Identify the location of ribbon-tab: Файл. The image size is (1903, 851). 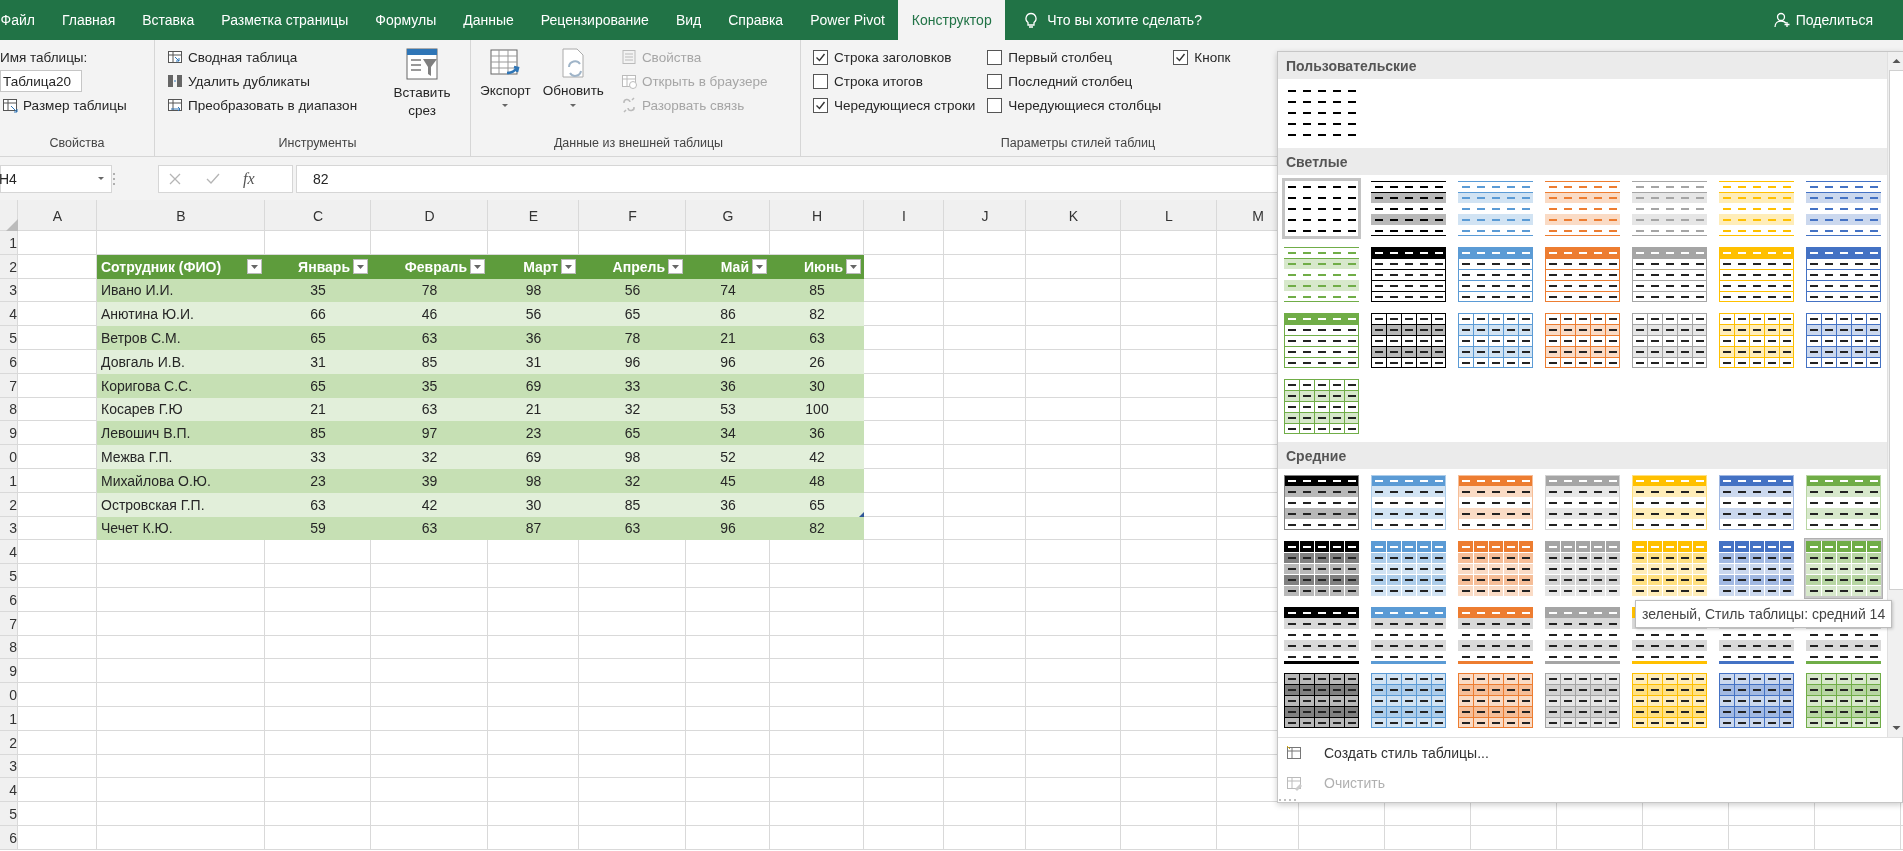
(24, 20).